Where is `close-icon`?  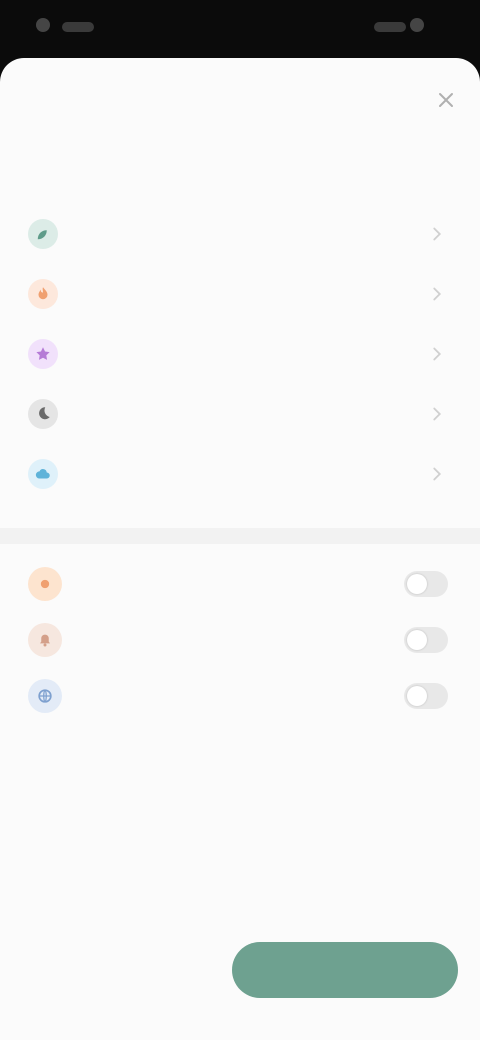
close-icon is located at coordinates (446, 100).